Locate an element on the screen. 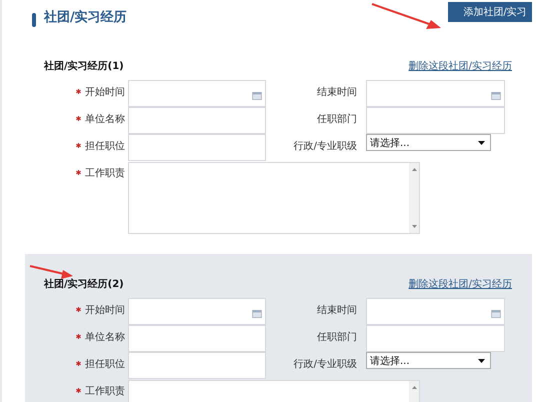 Image resolution: width=540 pixels, height=402 pixels. text-area is located at coordinates (274, 198).